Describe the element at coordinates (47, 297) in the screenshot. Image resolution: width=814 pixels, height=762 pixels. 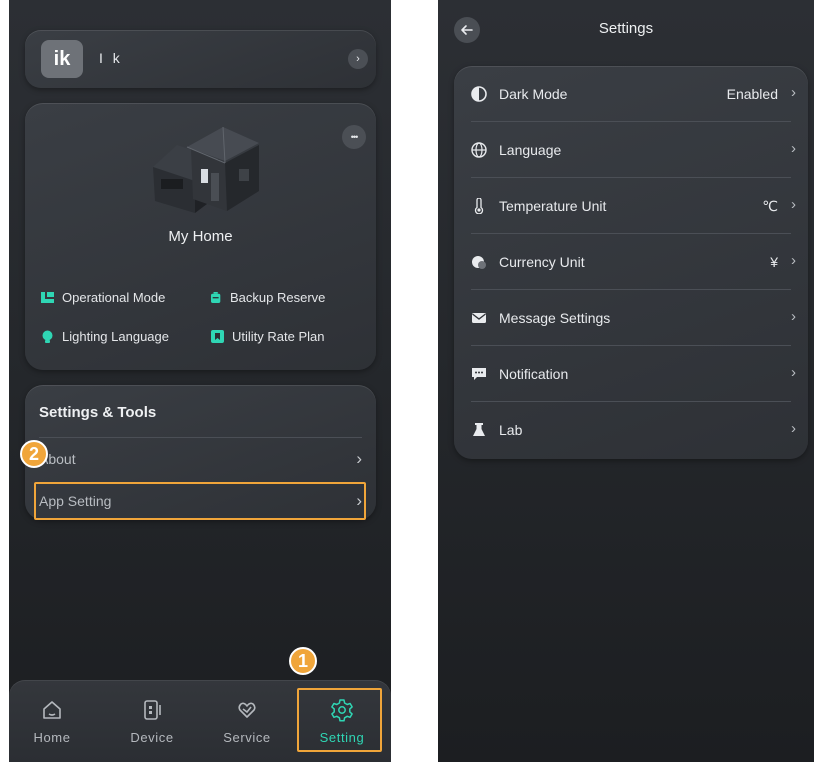
I see `operational-mode-icon` at that location.